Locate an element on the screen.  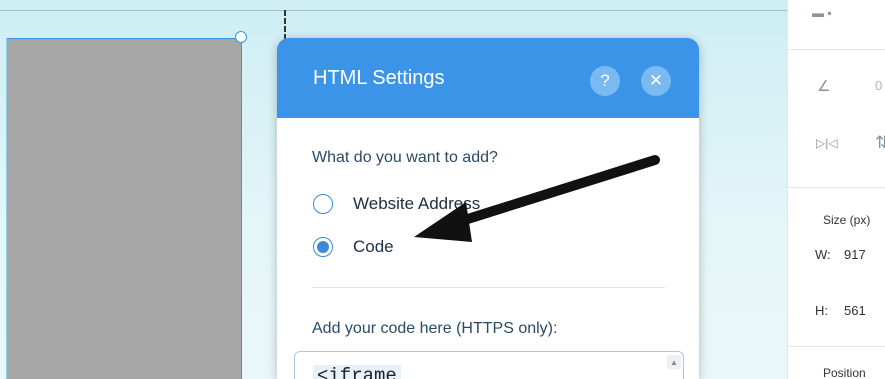
angle-value: 0 is located at coordinates (878, 85).